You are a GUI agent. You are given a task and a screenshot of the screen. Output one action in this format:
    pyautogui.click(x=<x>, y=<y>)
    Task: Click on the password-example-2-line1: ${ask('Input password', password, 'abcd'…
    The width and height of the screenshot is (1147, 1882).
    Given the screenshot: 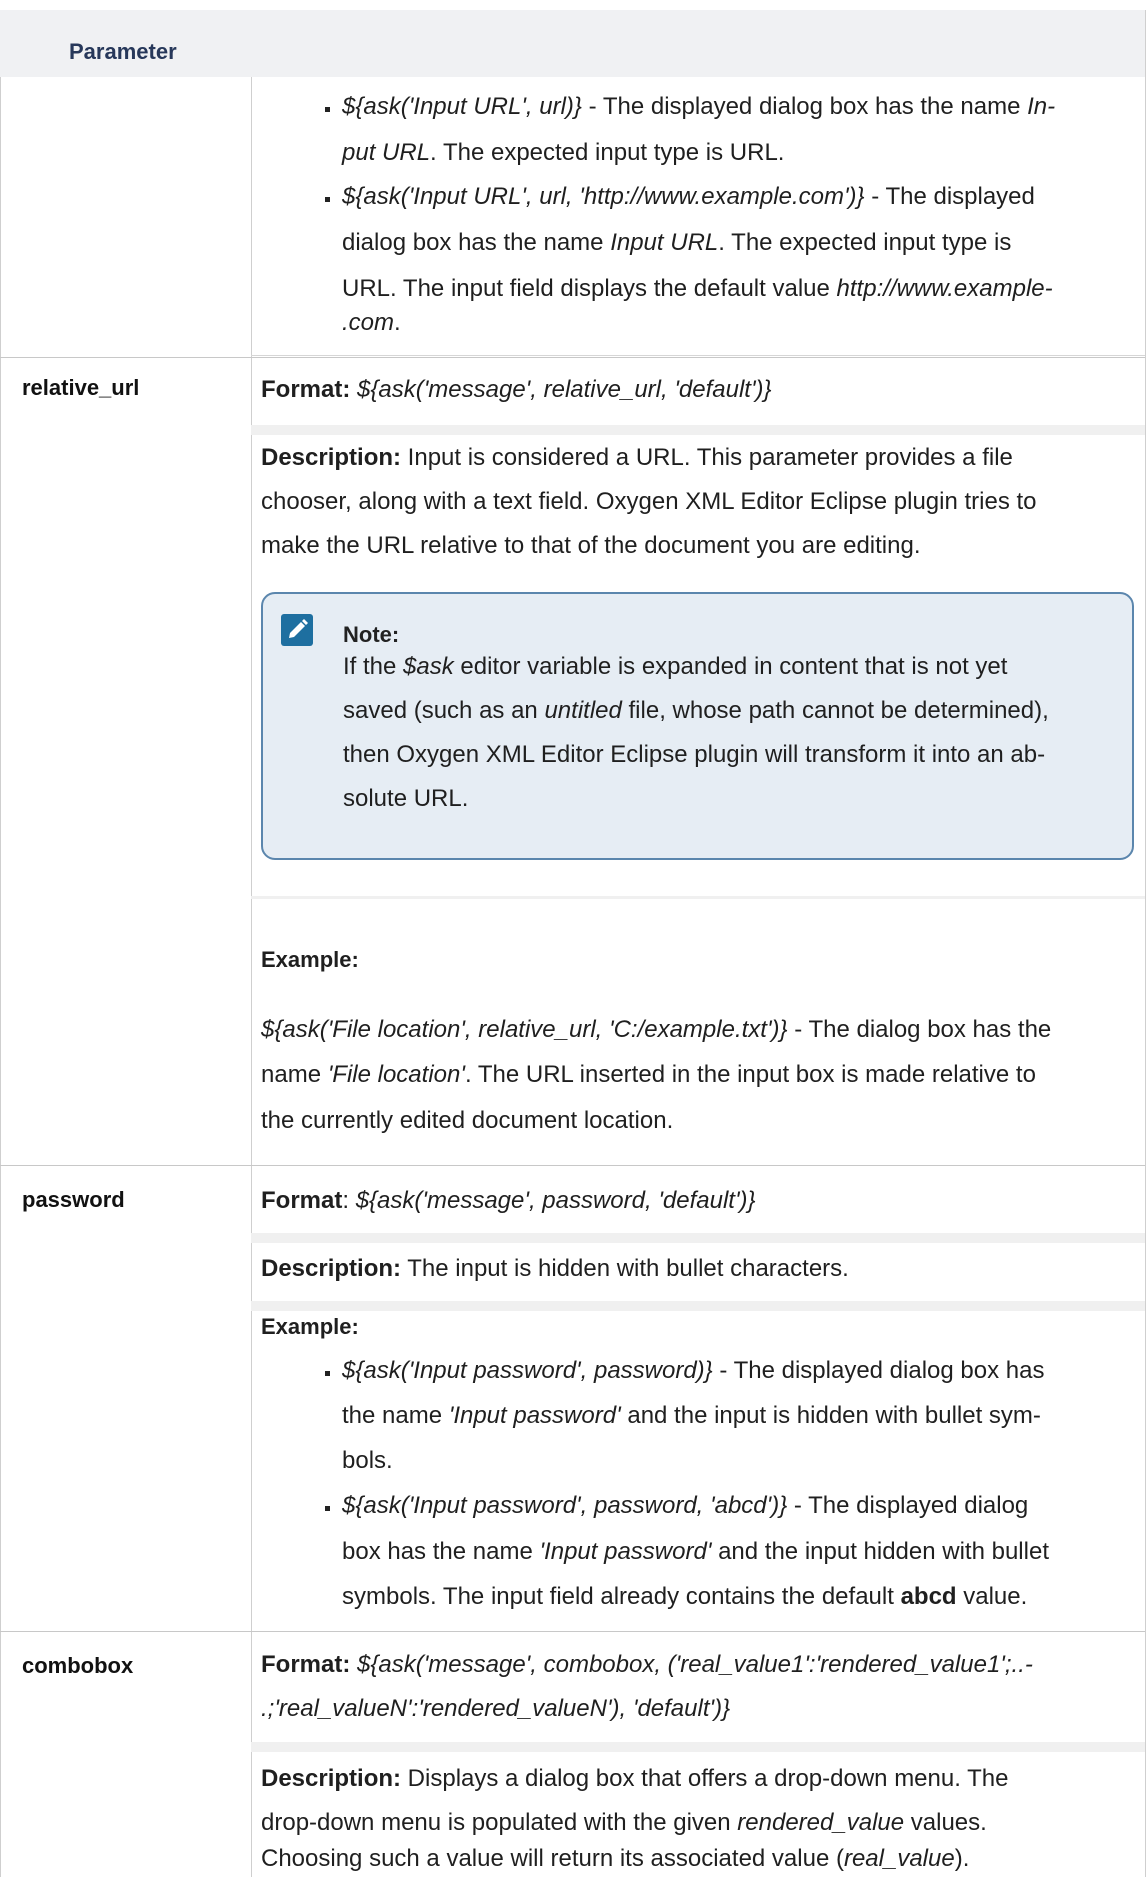 What is the action you would take?
    pyautogui.click(x=685, y=1505)
    